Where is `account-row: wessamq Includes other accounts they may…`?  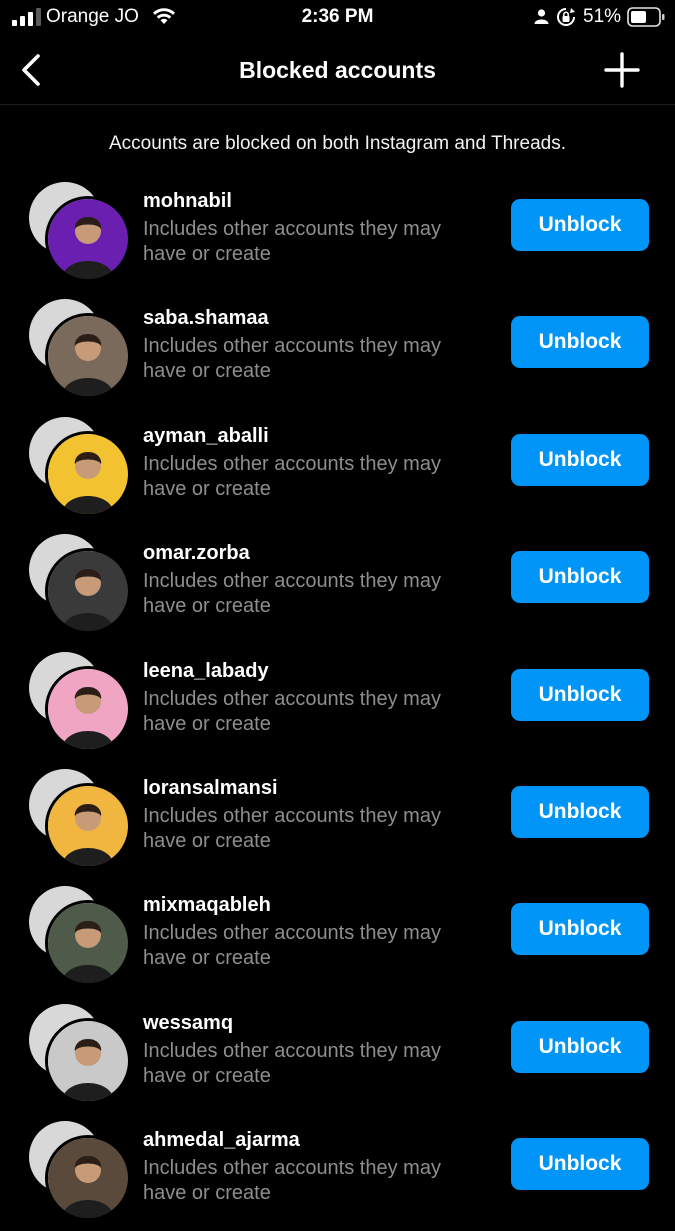 account-row: wessamq Includes other accounts they may… is located at coordinates (337, 1054).